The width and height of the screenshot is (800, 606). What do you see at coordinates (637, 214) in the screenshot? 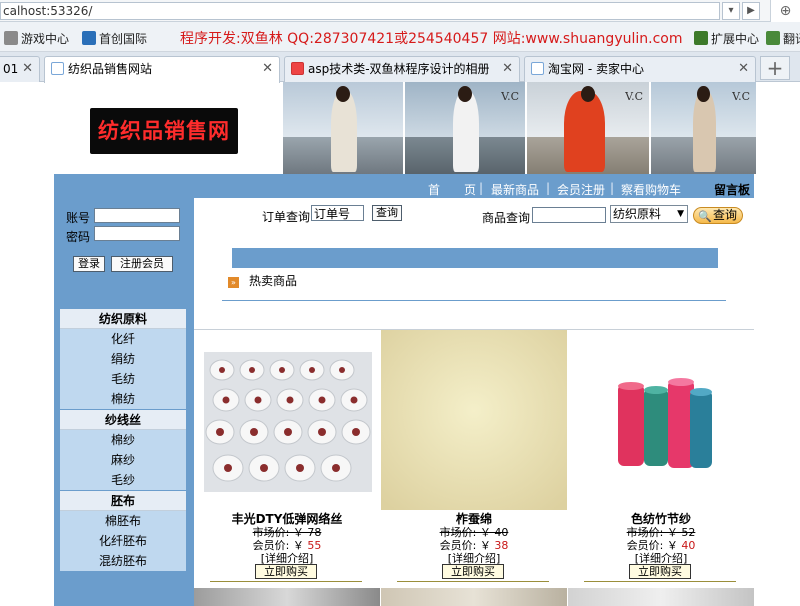
I see `select-value: 纺织原料` at bounding box center [637, 214].